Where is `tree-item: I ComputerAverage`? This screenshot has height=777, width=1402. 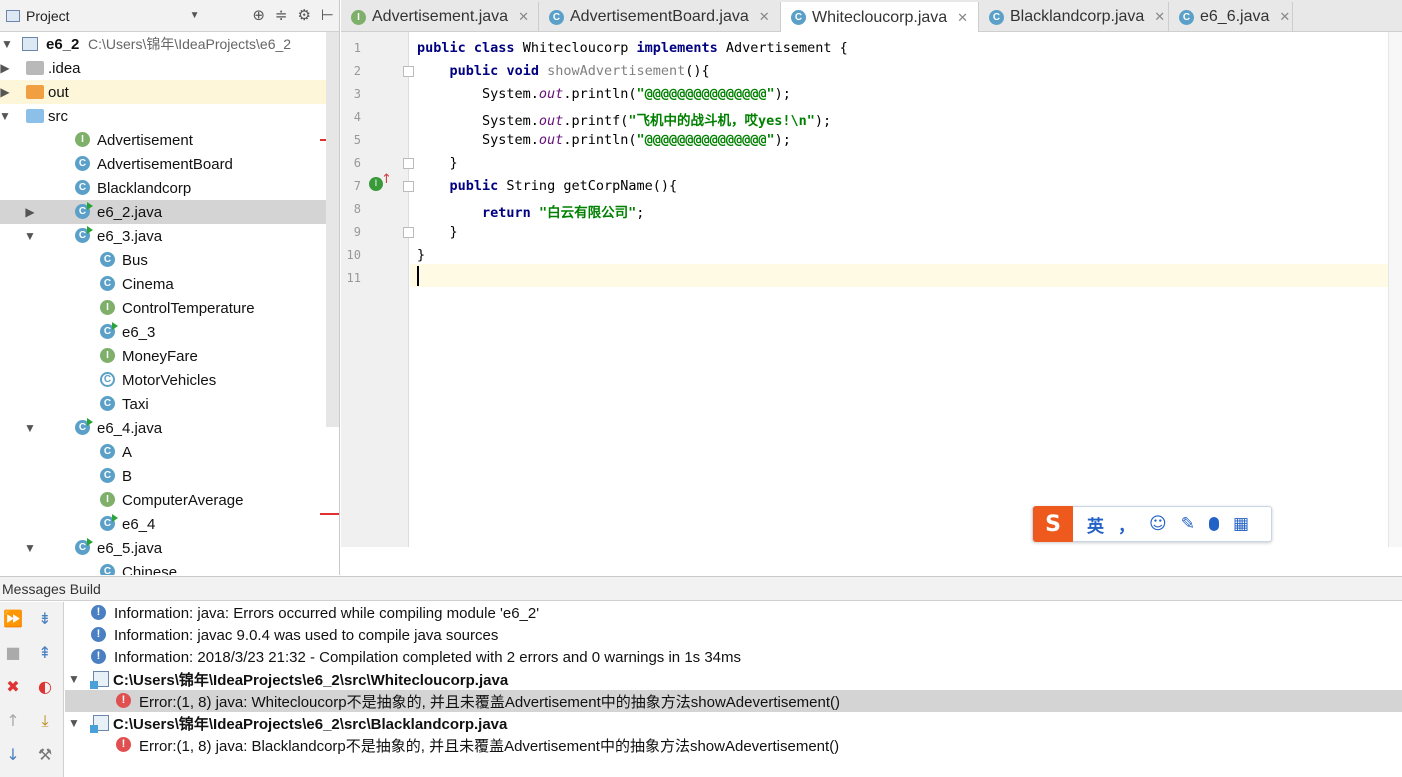
tree-item: I ComputerAverage is located at coordinates (163, 500).